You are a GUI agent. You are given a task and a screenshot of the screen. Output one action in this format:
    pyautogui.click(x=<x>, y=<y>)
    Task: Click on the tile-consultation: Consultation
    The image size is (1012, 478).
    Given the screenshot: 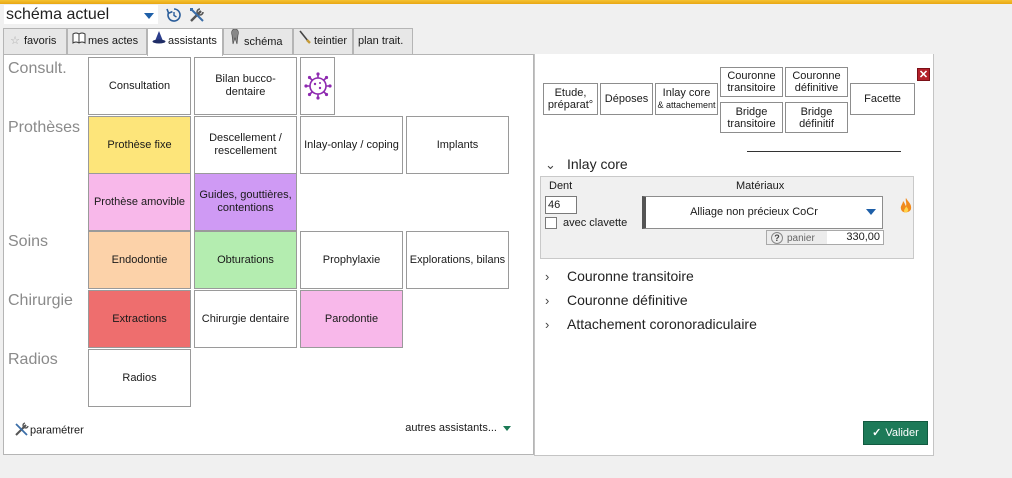 What is the action you would take?
    pyautogui.click(x=139, y=86)
    